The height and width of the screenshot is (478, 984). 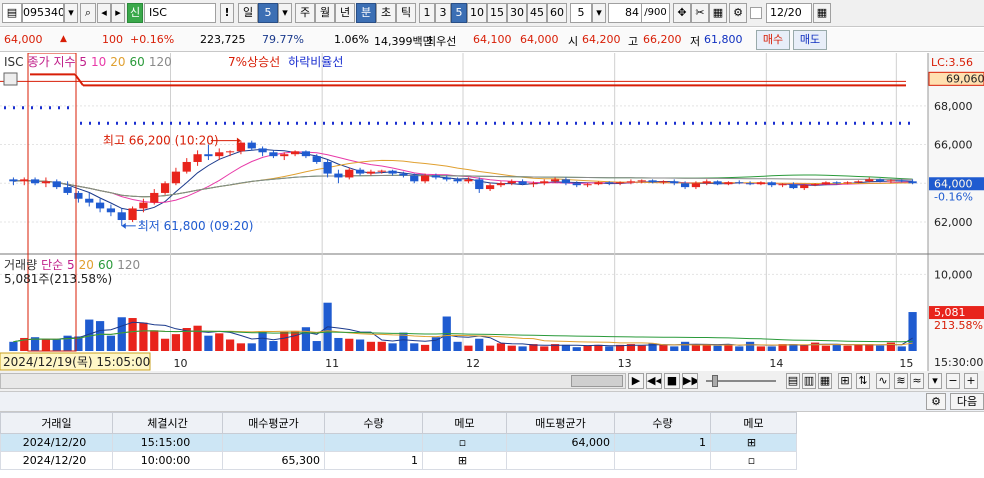 What do you see at coordinates (366, 13) in the screenshot?
I see `minute-button: 분` at bounding box center [366, 13].